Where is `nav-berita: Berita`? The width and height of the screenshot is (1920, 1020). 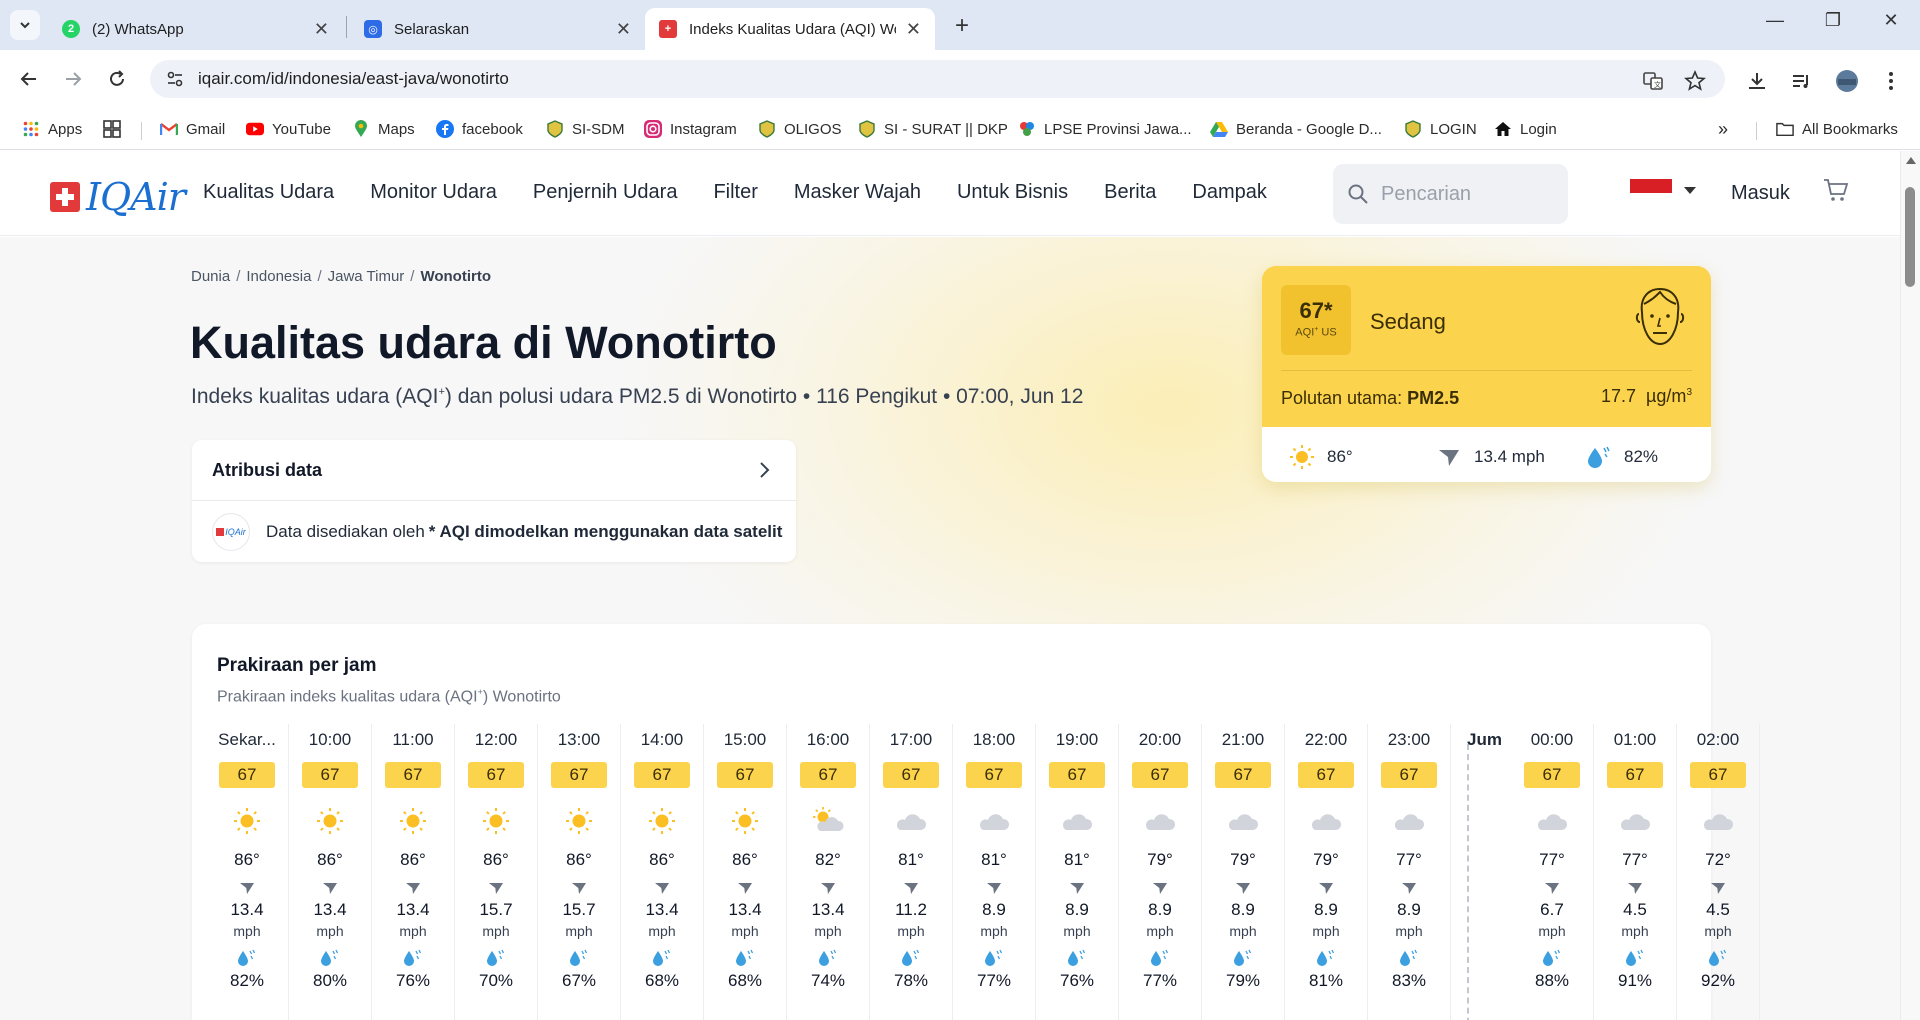
nav-berita: Berita is located at coordinates (1130, 192).